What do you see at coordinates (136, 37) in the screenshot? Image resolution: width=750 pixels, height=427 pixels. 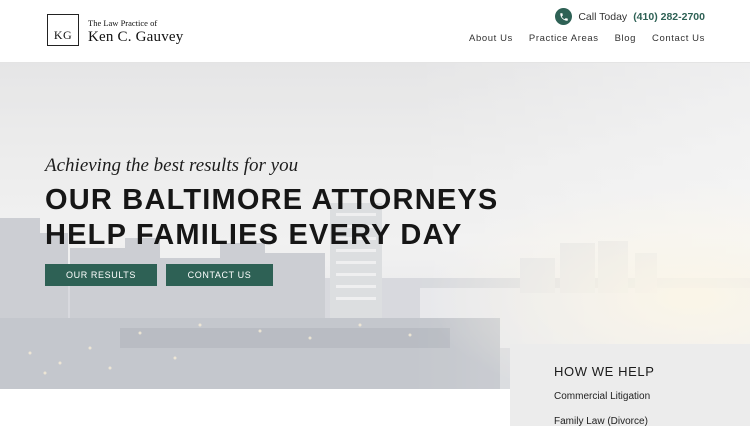 I see `logo-name: Ken C. Gauvey` at bounding box center [136, 37].